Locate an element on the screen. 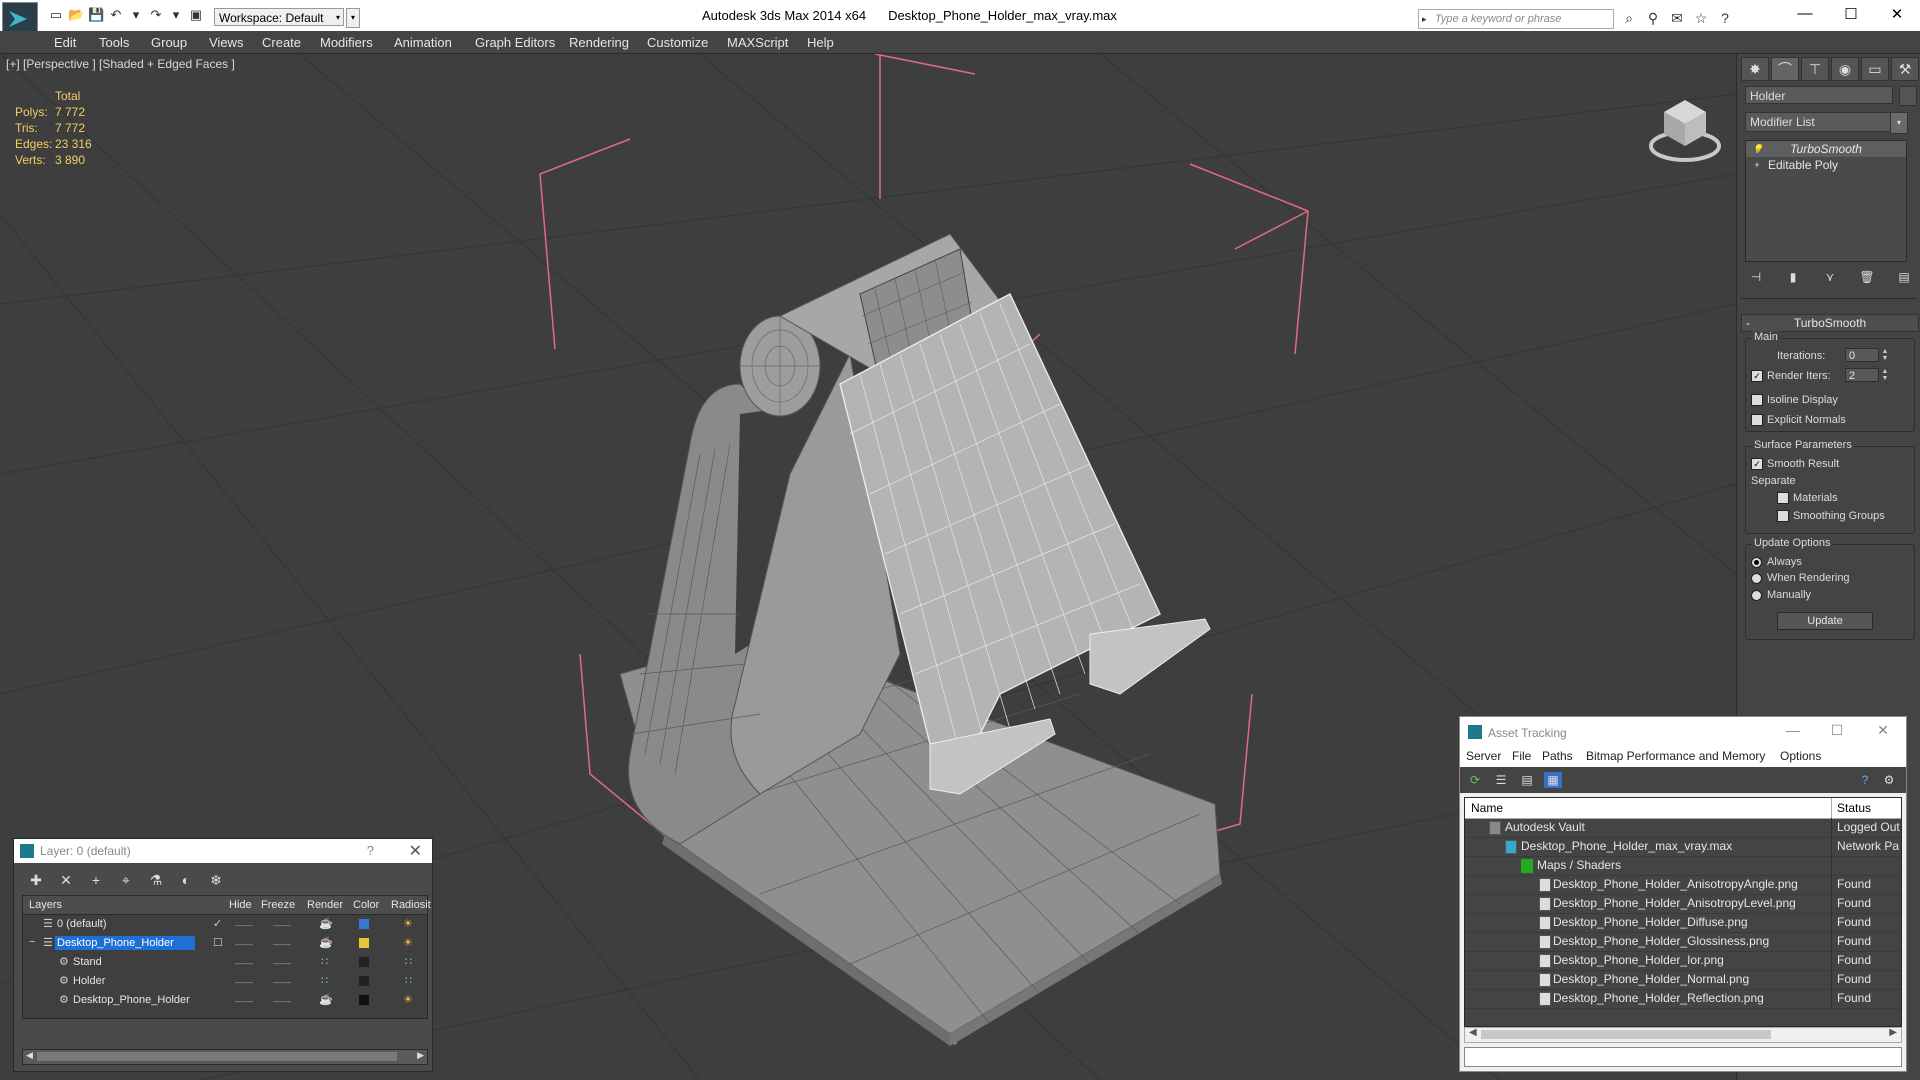  make-unique-icon: ⋎ is located at coordinates (1830, 277).